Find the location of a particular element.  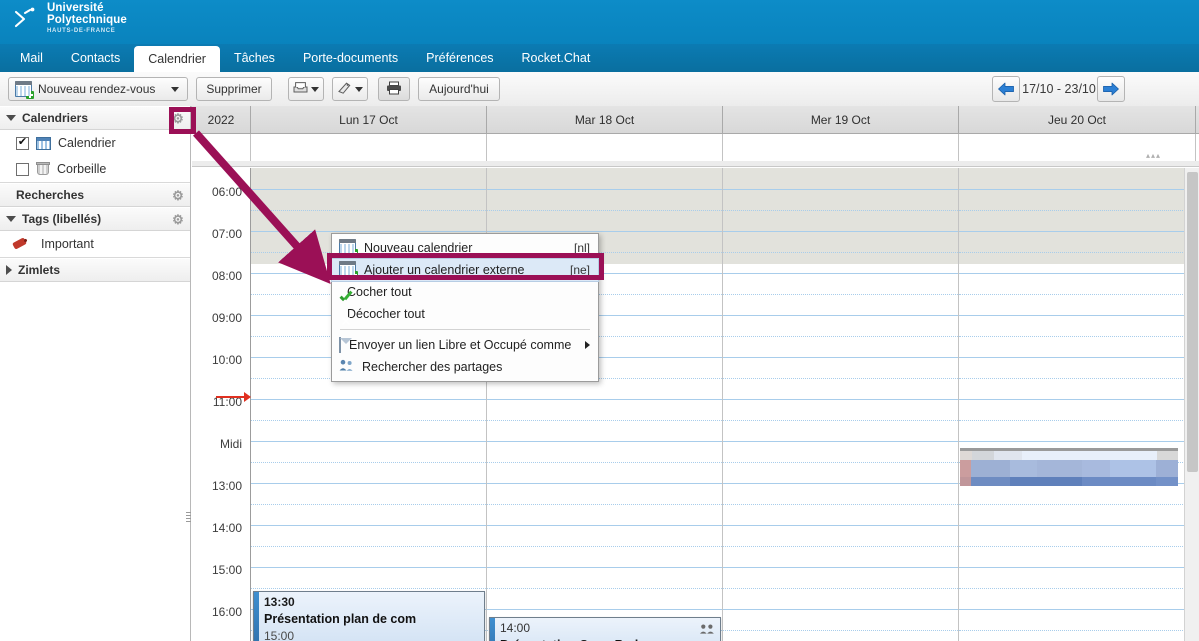

university-logo-icon is located at coordinates (27, 19).